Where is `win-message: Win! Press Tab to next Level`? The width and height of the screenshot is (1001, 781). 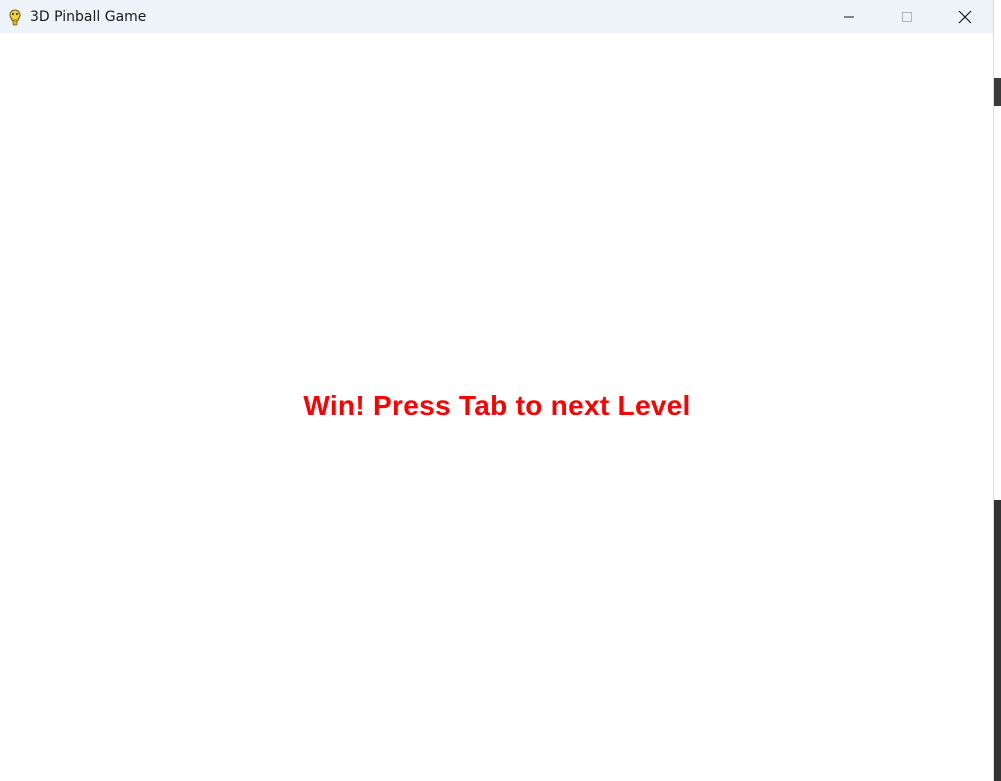 win-message: Win! Press Tab to next Level is located at coordinates (497, 405).